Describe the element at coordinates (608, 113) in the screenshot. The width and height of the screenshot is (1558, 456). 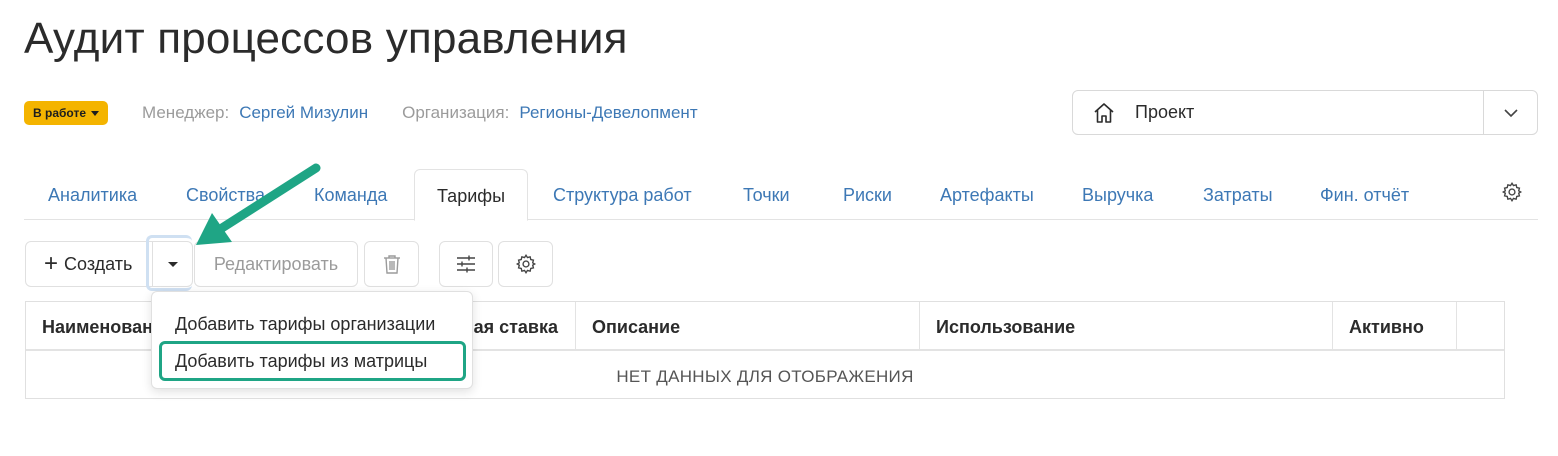
I see `organization-link: Регионы-Девелопмент` at that location.